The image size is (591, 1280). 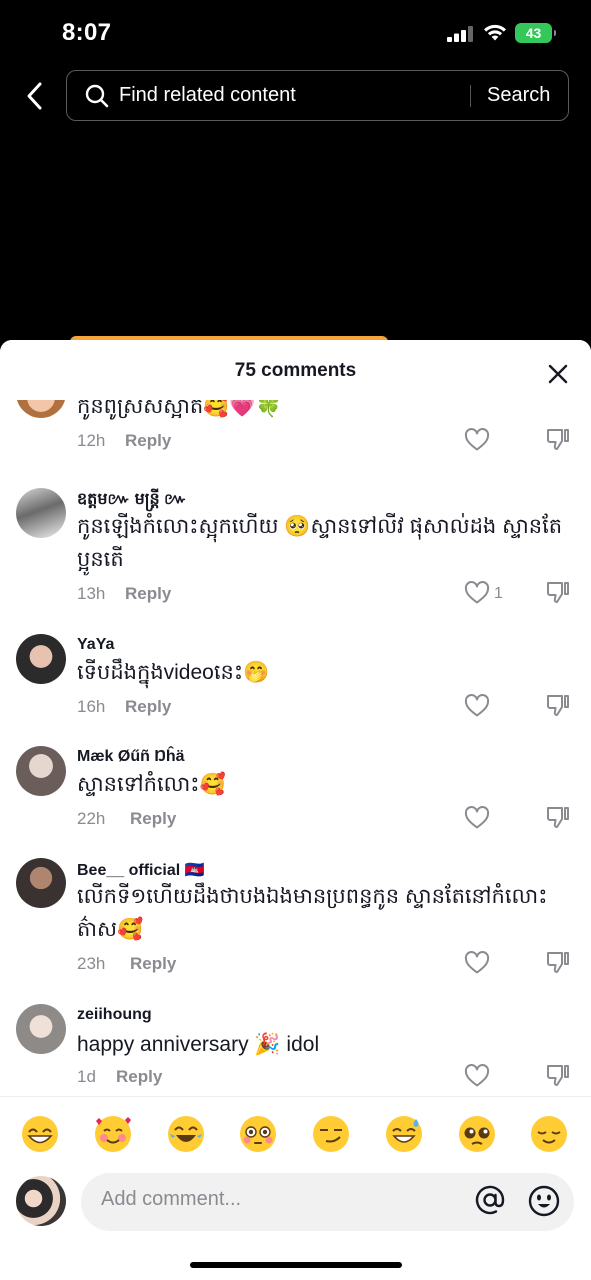 I want to click on comments-header: 75 comments, so click(x=295, y=370).